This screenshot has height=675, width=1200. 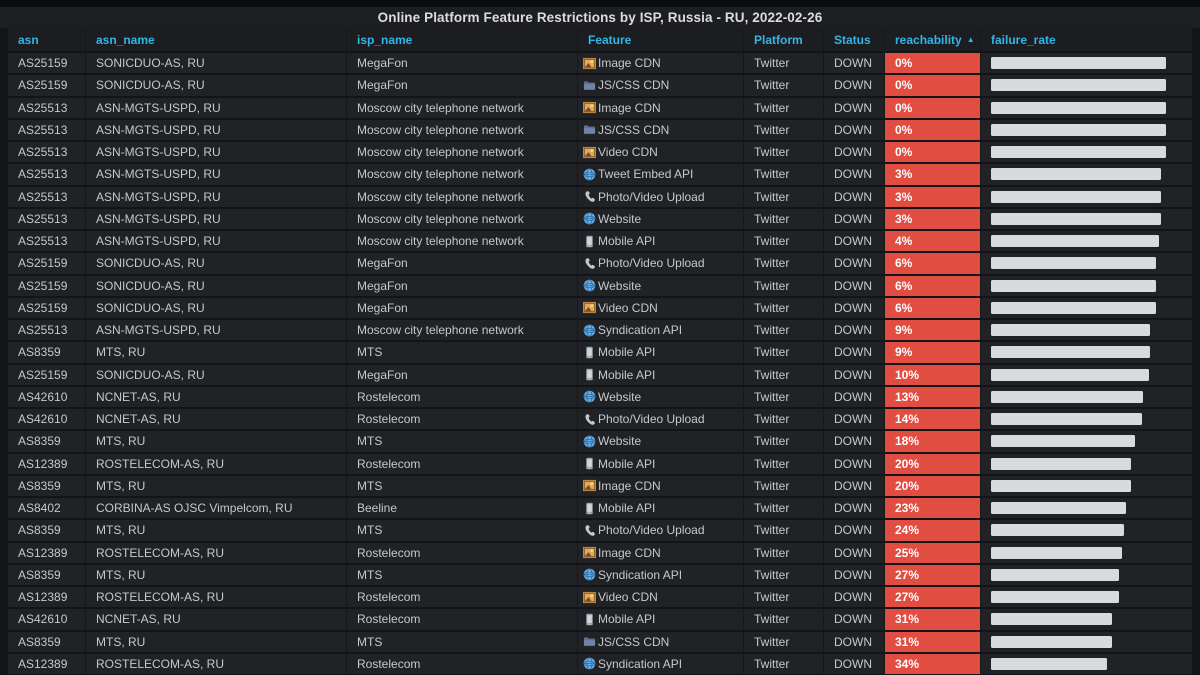 I want to click on column-header-asn: asn, so click(x=47, y=39).